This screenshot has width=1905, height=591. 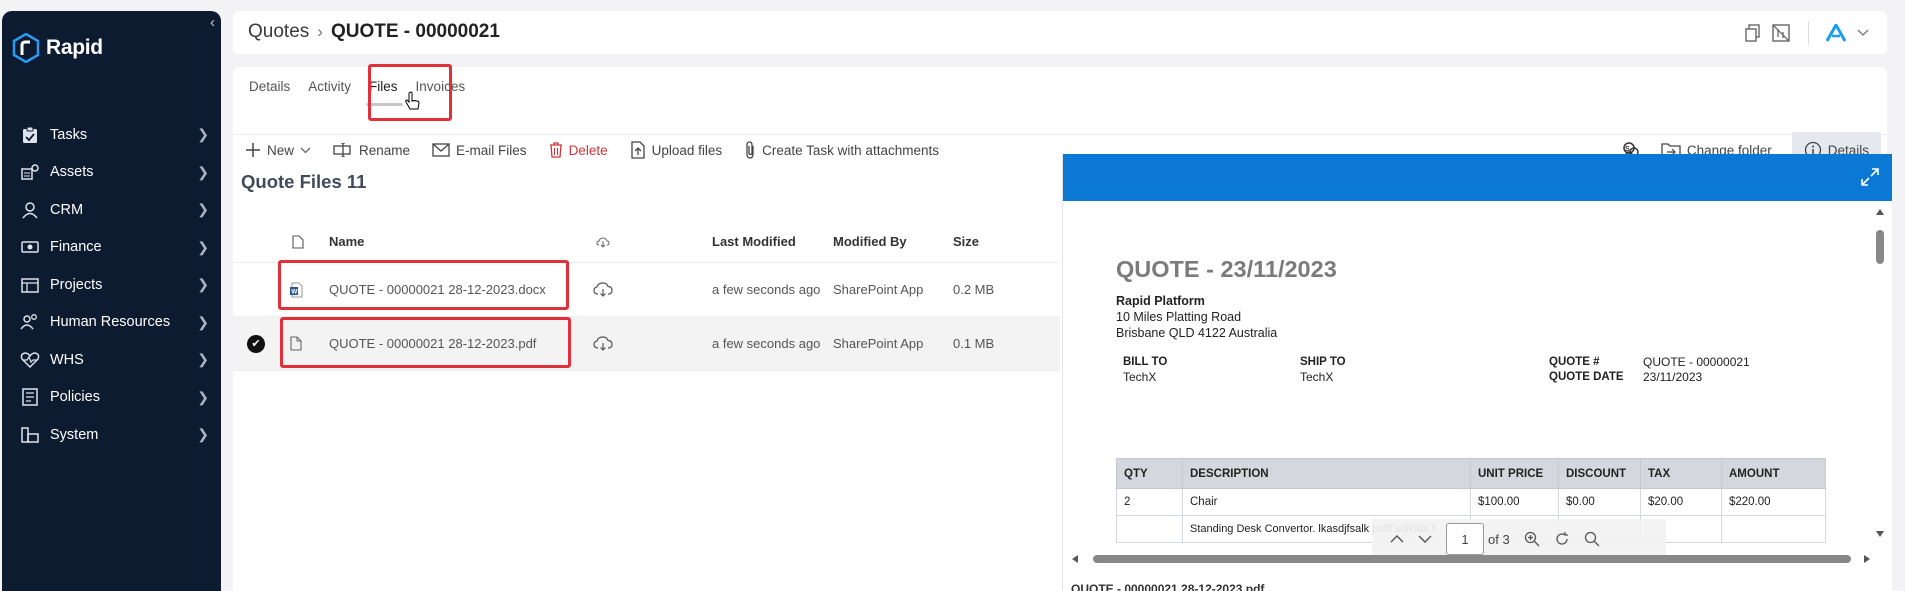 What do you see at coordinates (1880, 534) in the screenshot?
I see `scroll-down-arrow-icon` at bounding box center [1880, 534].